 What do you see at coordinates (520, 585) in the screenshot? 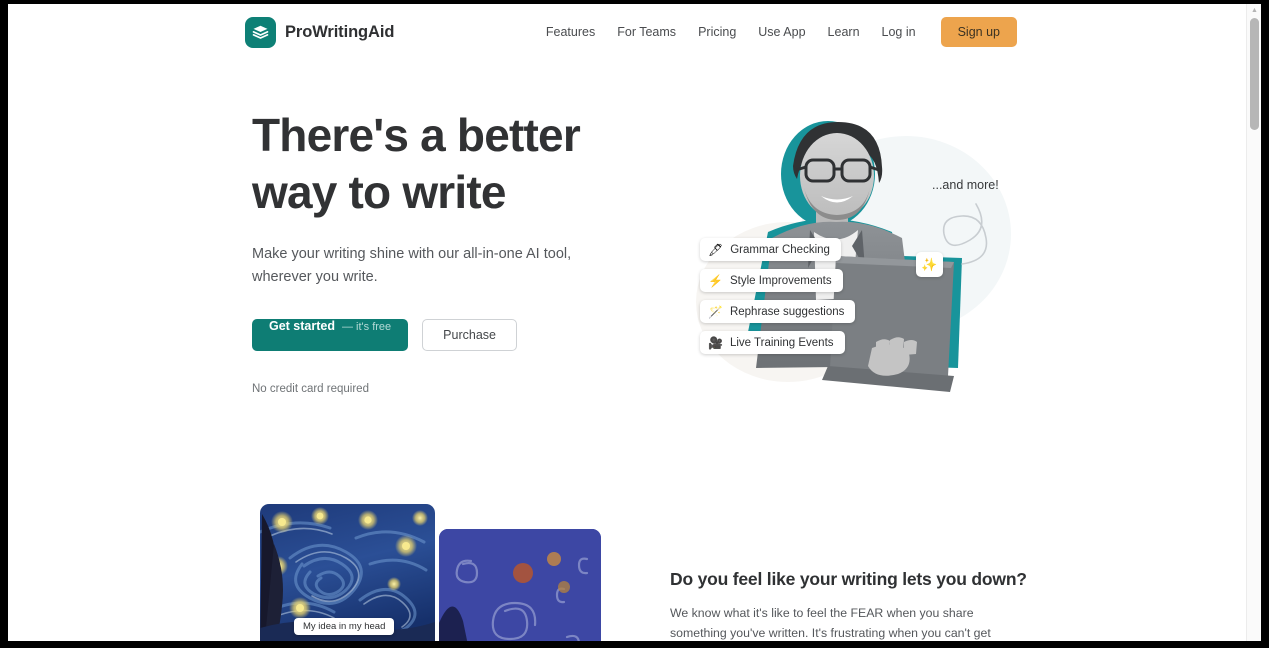
I see `crude-drawing-card` at bounding box center [520, 585].